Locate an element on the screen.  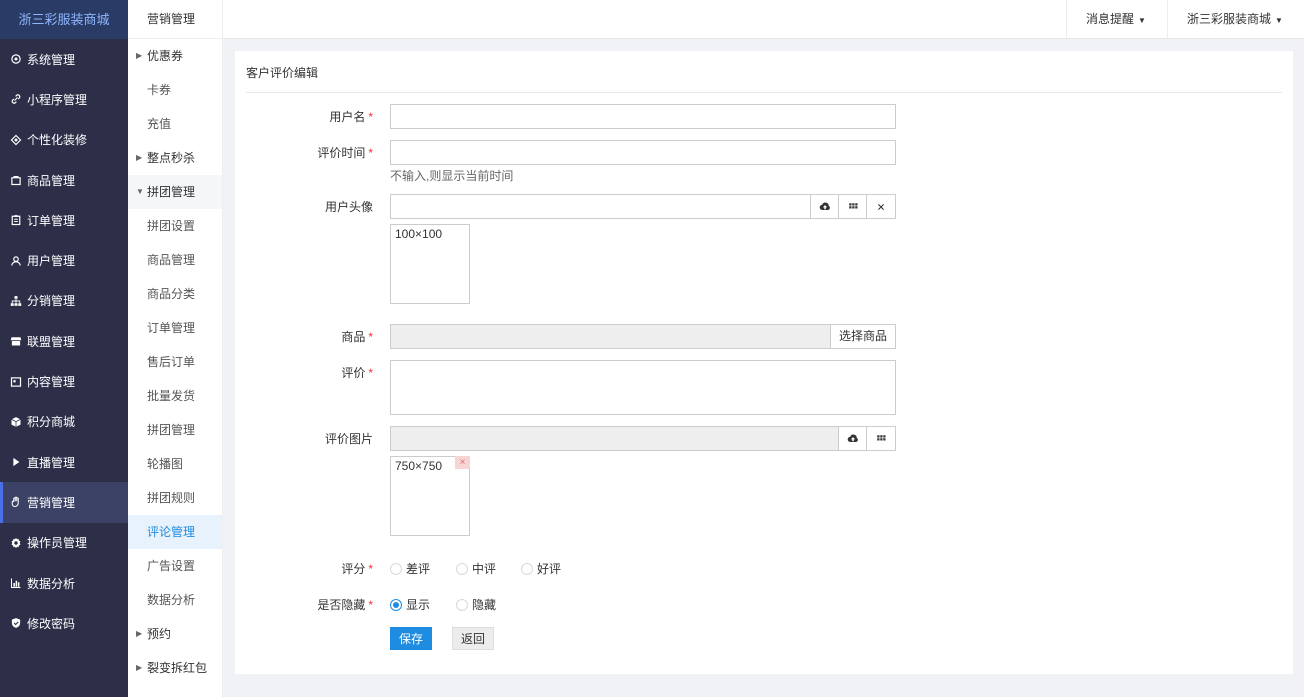
nav-item: 联盟管理 is located at coordinates (64, 341).